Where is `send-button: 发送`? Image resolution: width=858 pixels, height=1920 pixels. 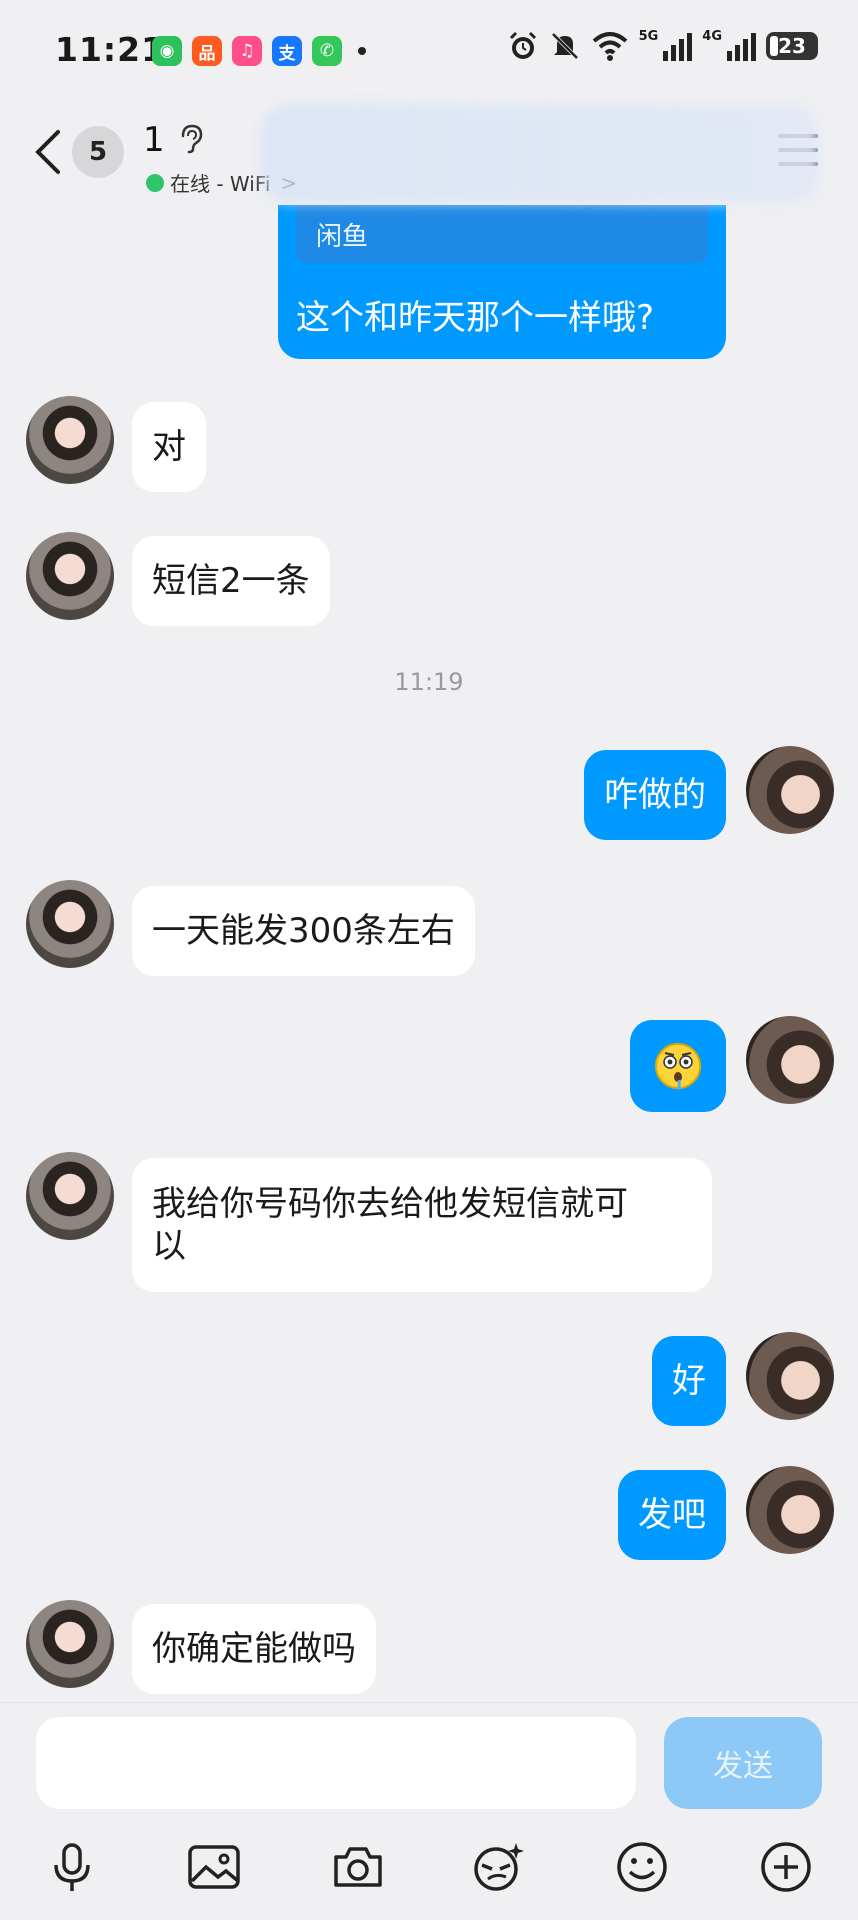 send-button: 发送 is located at coordinates (743, 1763).